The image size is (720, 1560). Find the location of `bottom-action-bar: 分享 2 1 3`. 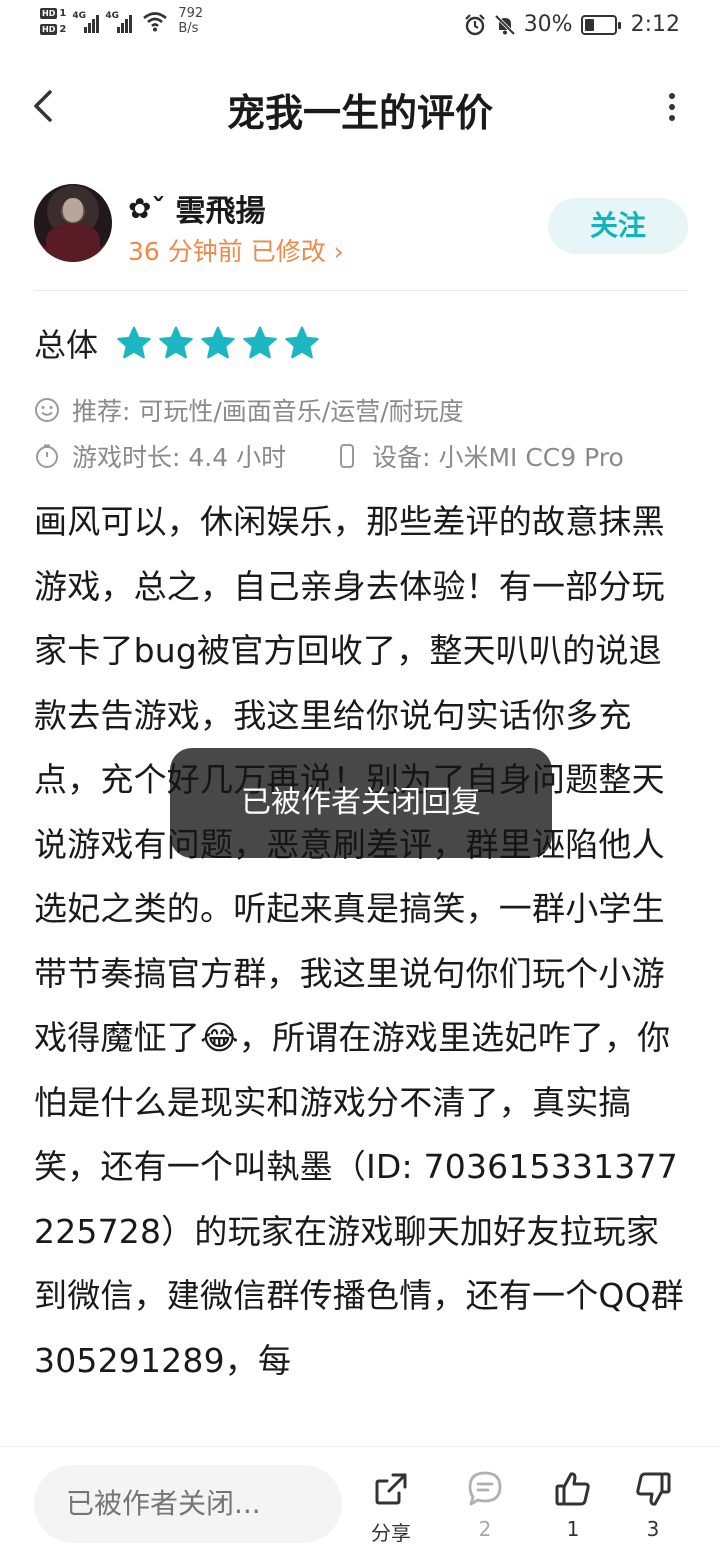

bottom-action-bar: 分享 2 1 3 is located at coordinates (360, 1503).